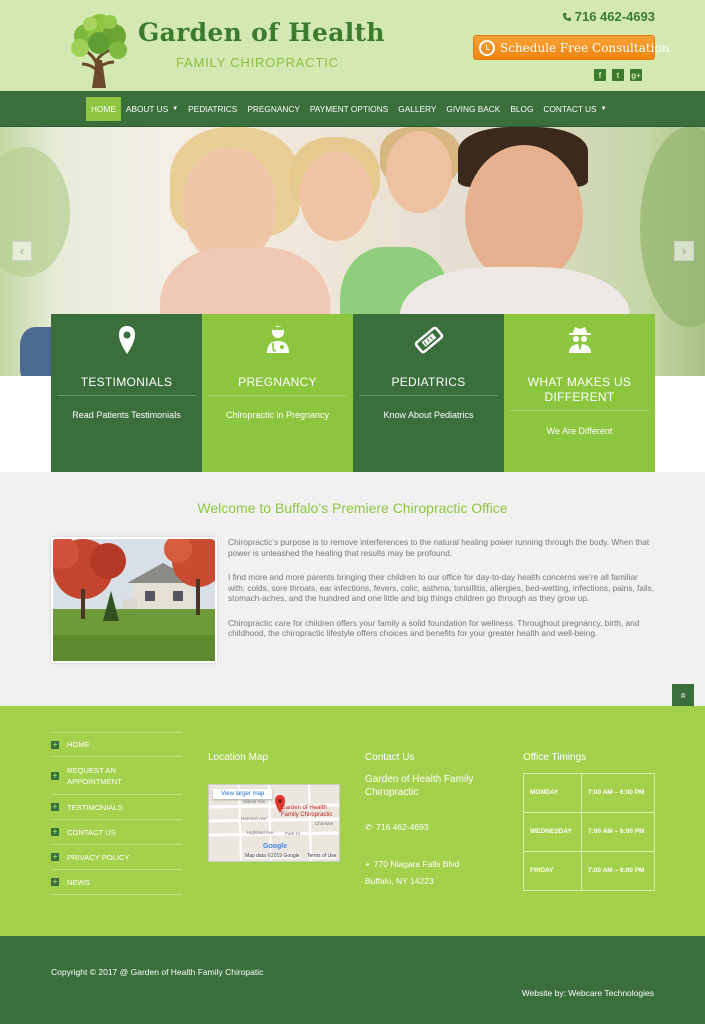 The width and height of the screenshot is (705, 1024). Describe the element at coordinates (94, 775) in the screenshot. I see `footer-link-label: REQUEST AN APPOINTMENT` at that location.